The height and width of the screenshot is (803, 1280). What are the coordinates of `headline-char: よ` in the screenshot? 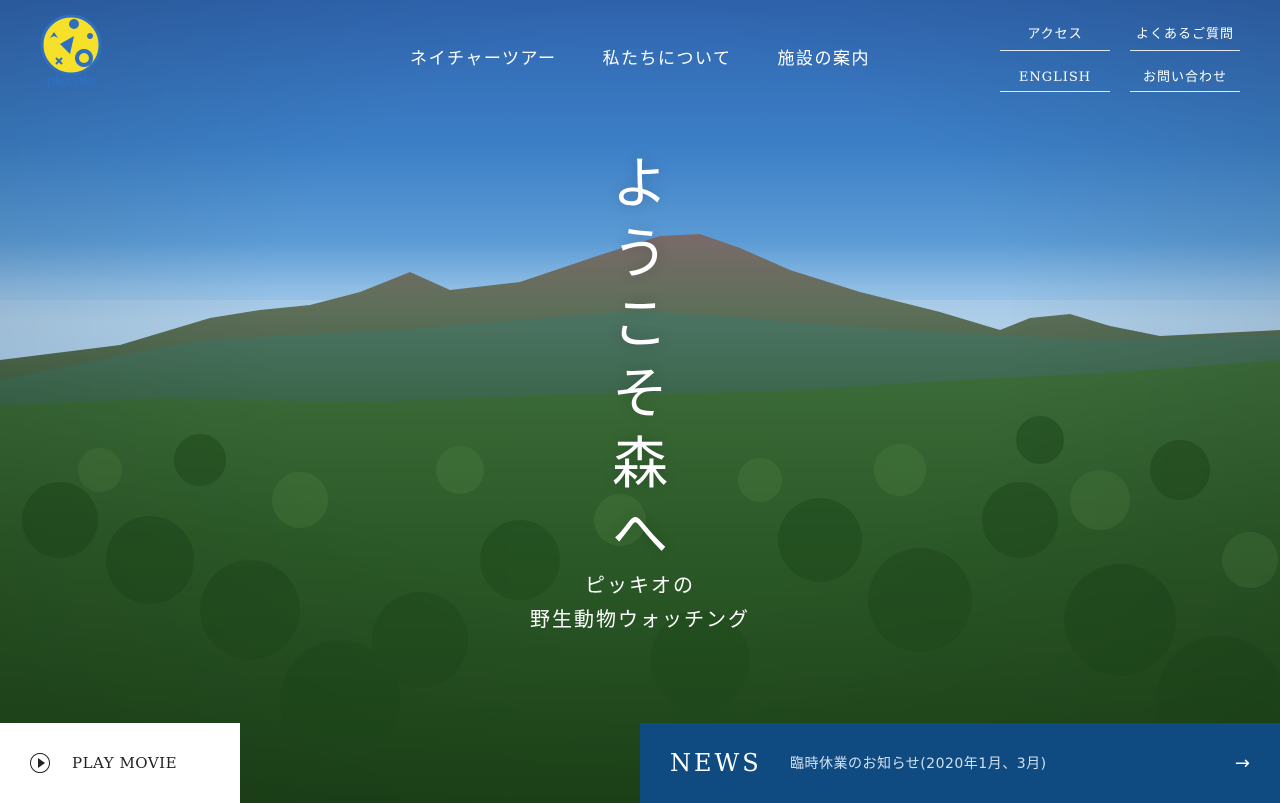 It's located at (640, 184).